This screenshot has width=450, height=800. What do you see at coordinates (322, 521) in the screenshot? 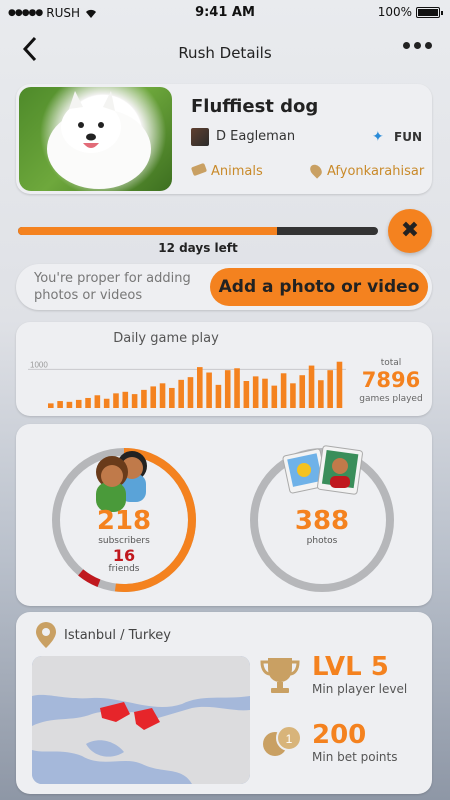
I see `photos-count: 388` at bounding box center [322, 521].